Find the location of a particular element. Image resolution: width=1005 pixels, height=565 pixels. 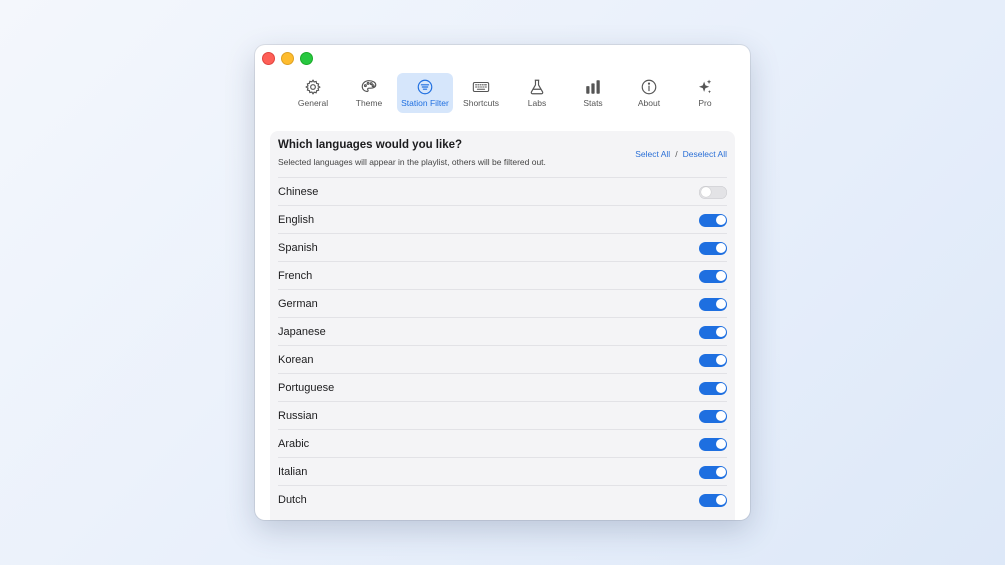

window-controls is located at coordinates (287, 58).